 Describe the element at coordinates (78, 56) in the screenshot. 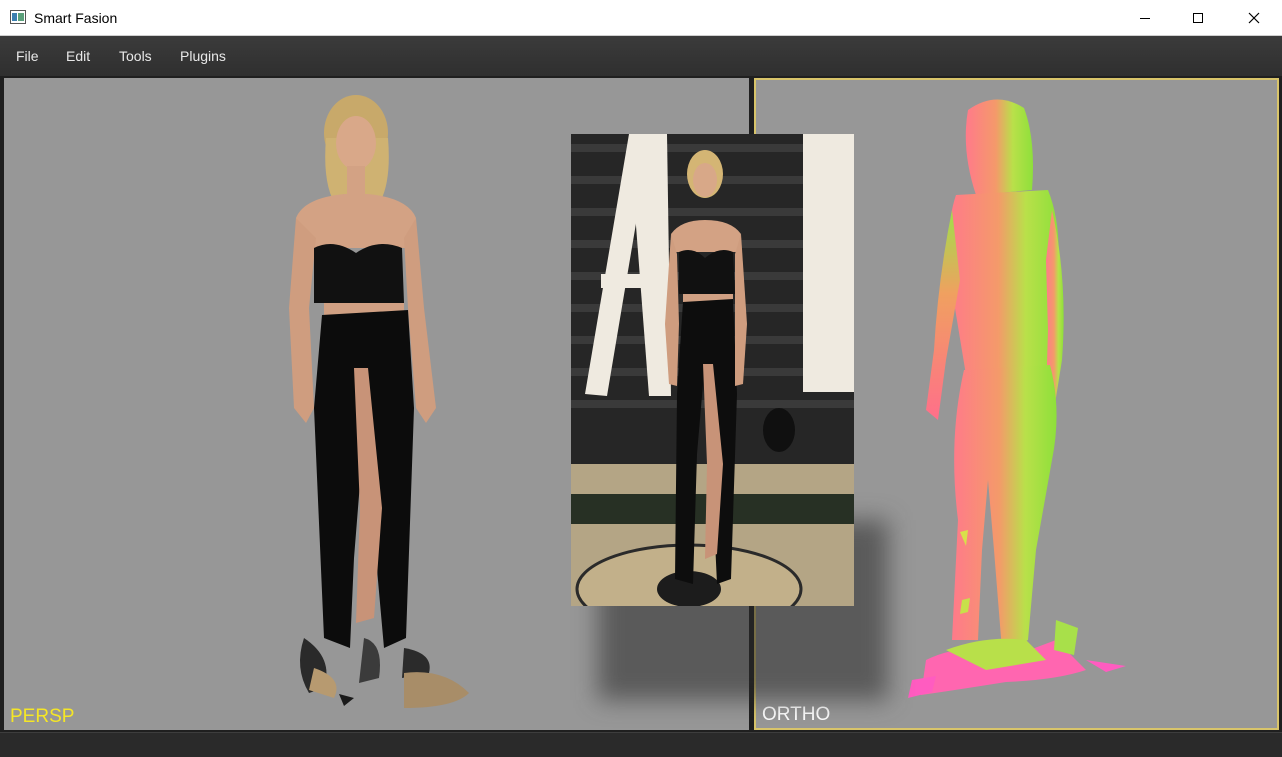

I see `menu-edit: Edit` at that location.